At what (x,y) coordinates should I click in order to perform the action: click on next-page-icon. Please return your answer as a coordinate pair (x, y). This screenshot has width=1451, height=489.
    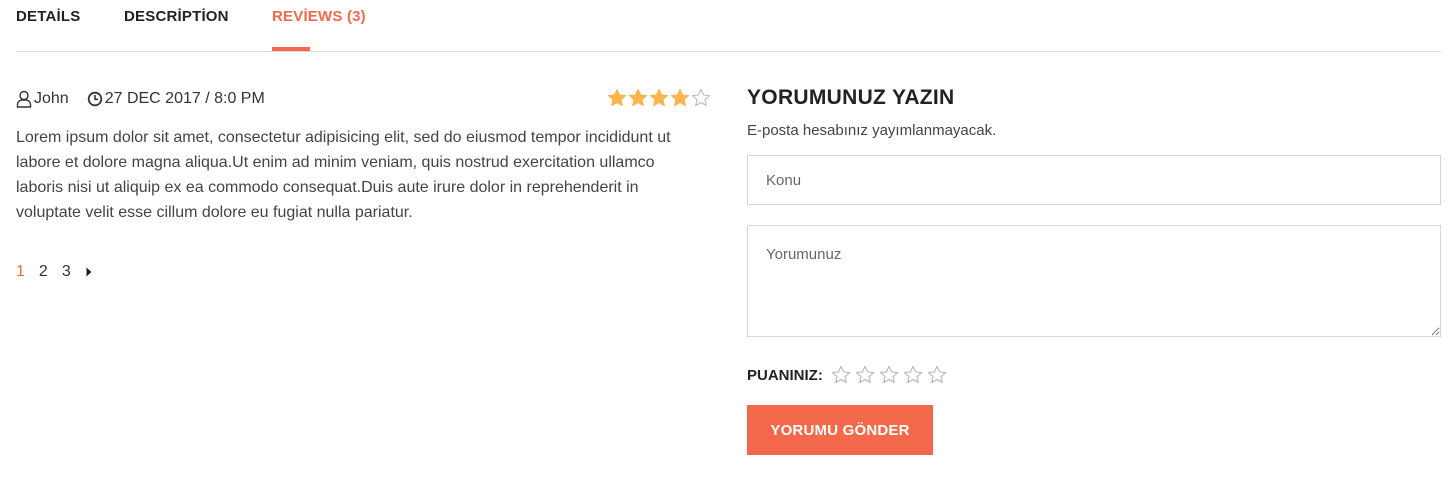
    Looking at the image, I should click on (89, 272).